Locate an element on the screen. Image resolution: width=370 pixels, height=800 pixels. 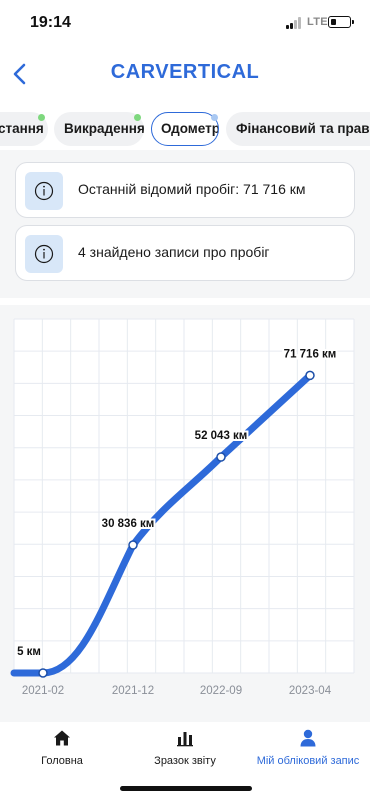
nav-label: Головна is located at coordinates (62, 761).